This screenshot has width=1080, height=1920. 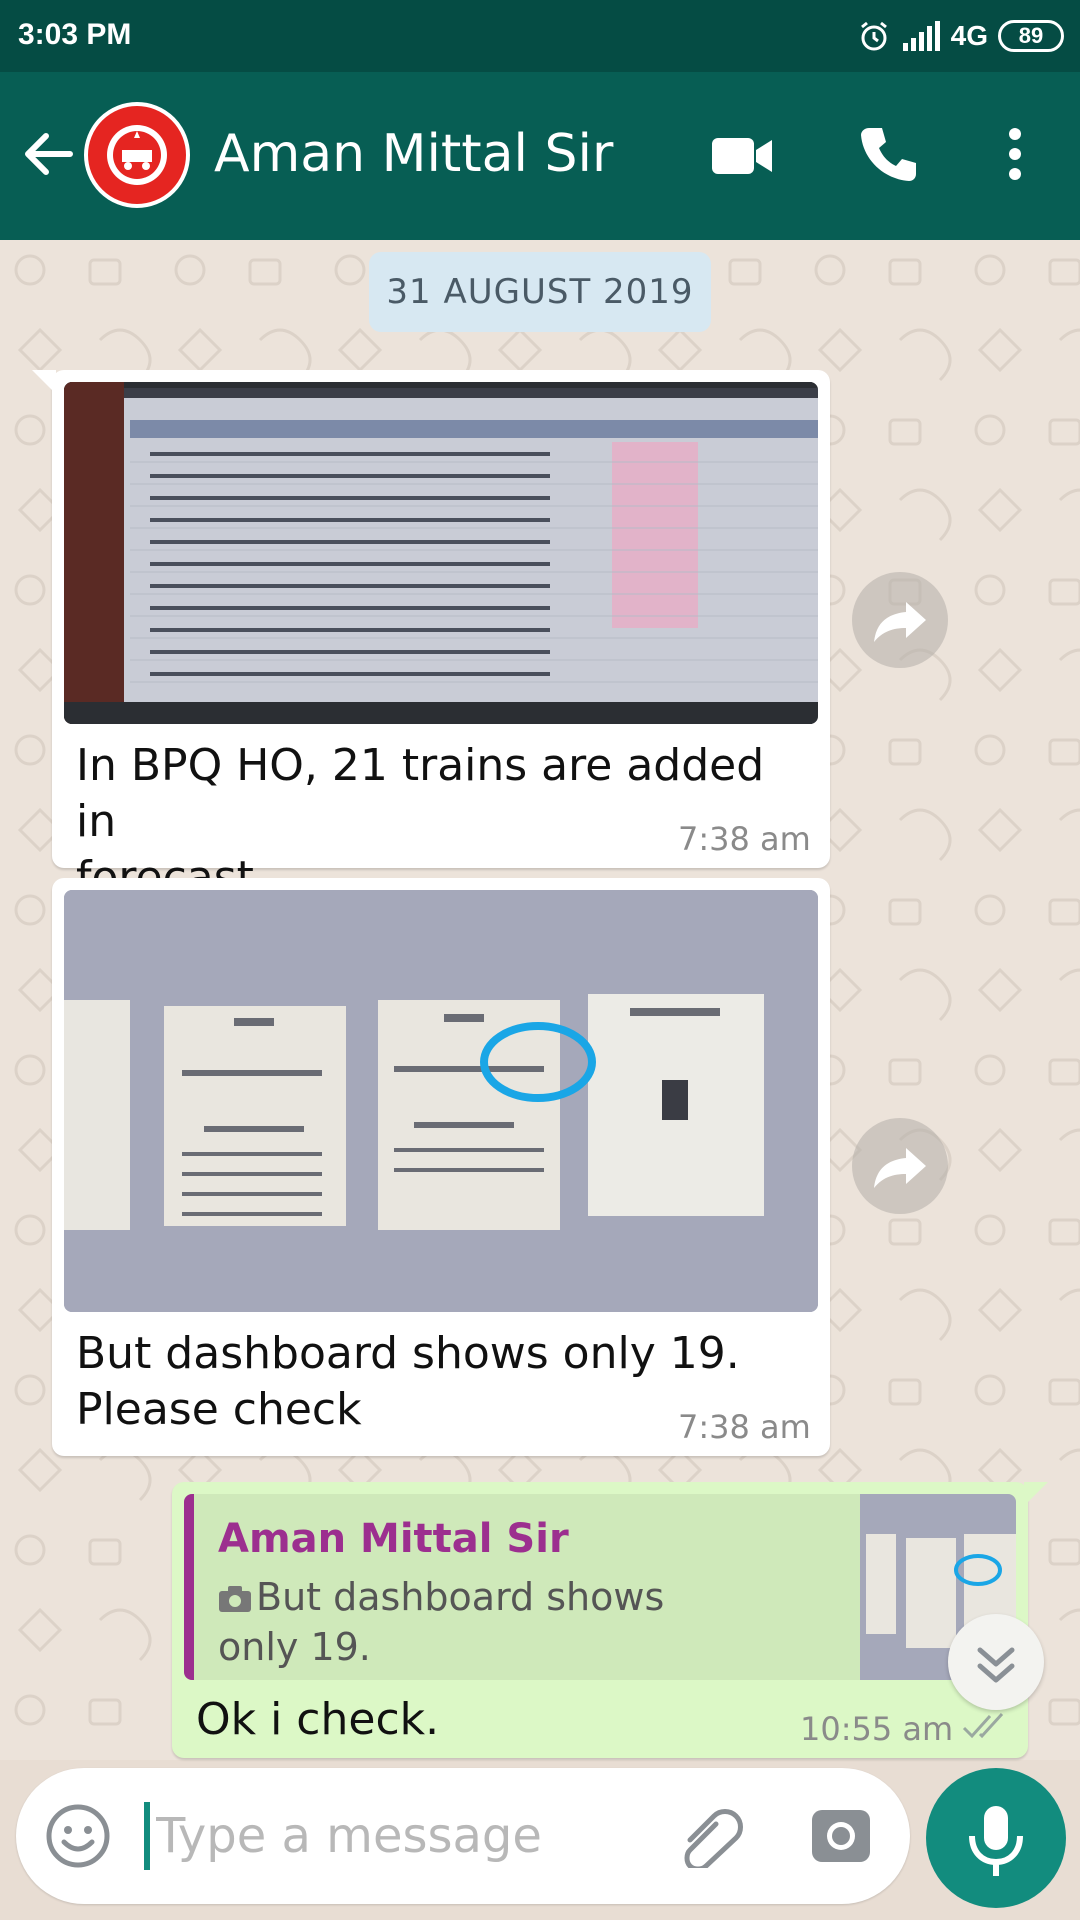 What do you see at coordinates (189, 1587) in the screenshot?
I see `quote-accent-bar` at bounding box center [189, 1587].